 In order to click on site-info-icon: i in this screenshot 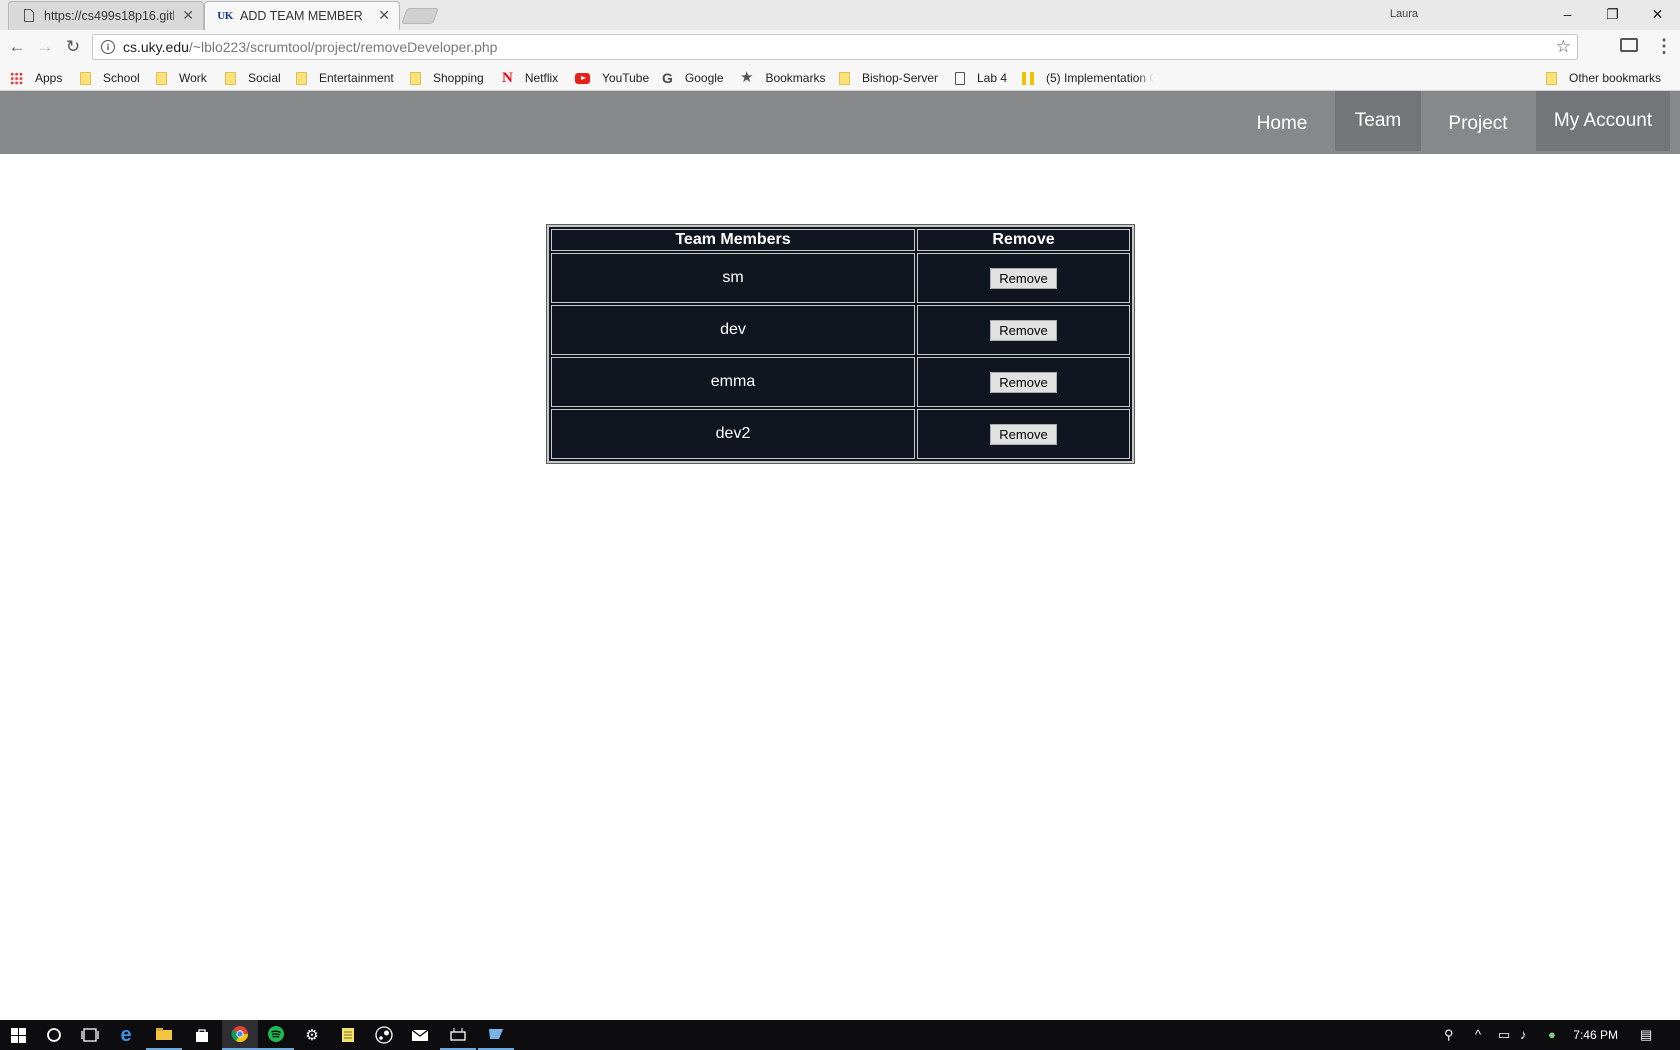, I will do `click(108, 47)`.